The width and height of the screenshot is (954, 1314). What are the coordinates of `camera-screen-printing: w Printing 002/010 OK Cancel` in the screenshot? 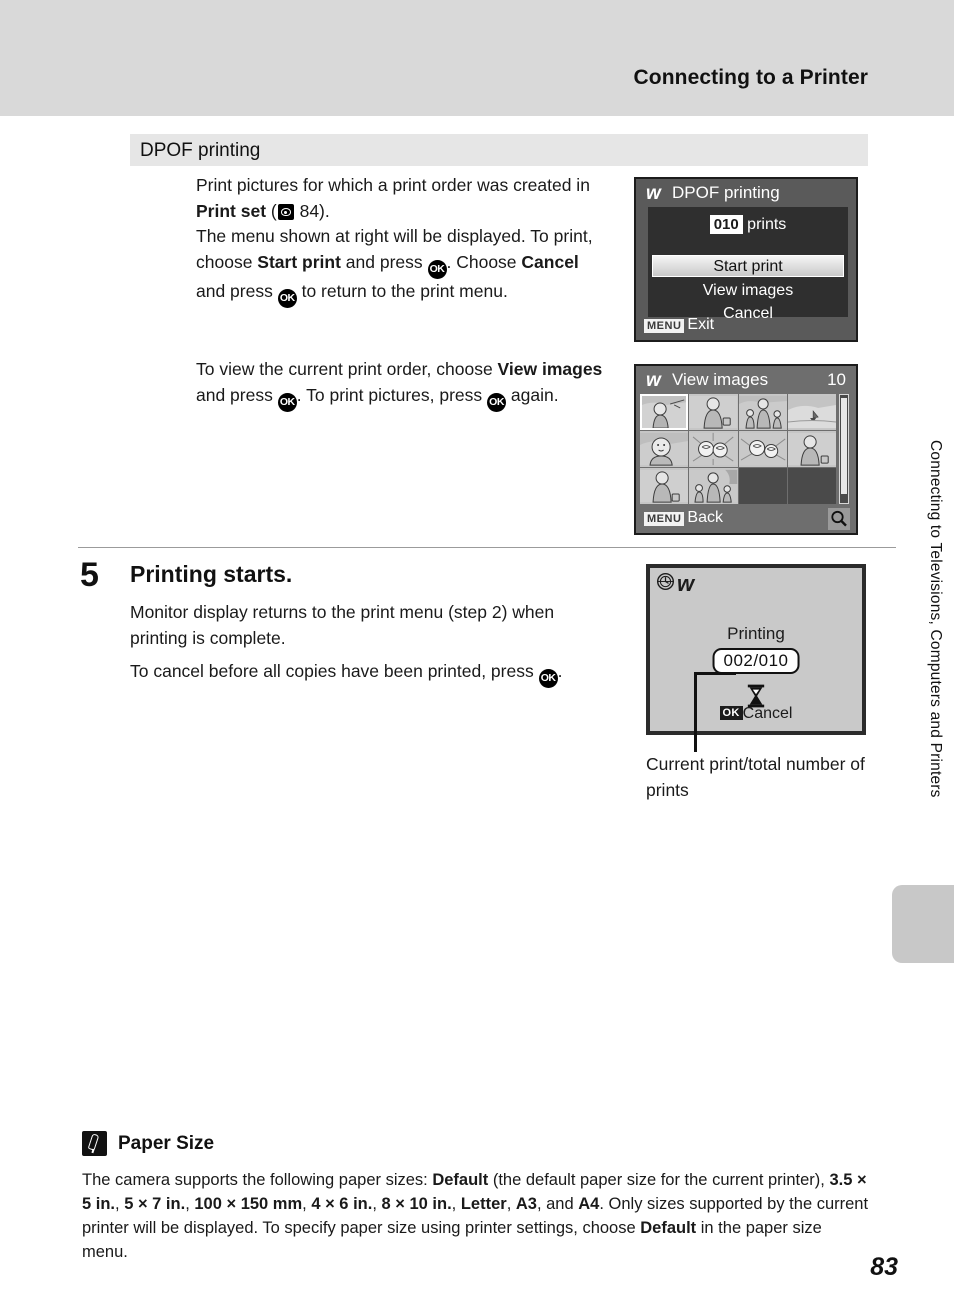 It's located at (756, 649).